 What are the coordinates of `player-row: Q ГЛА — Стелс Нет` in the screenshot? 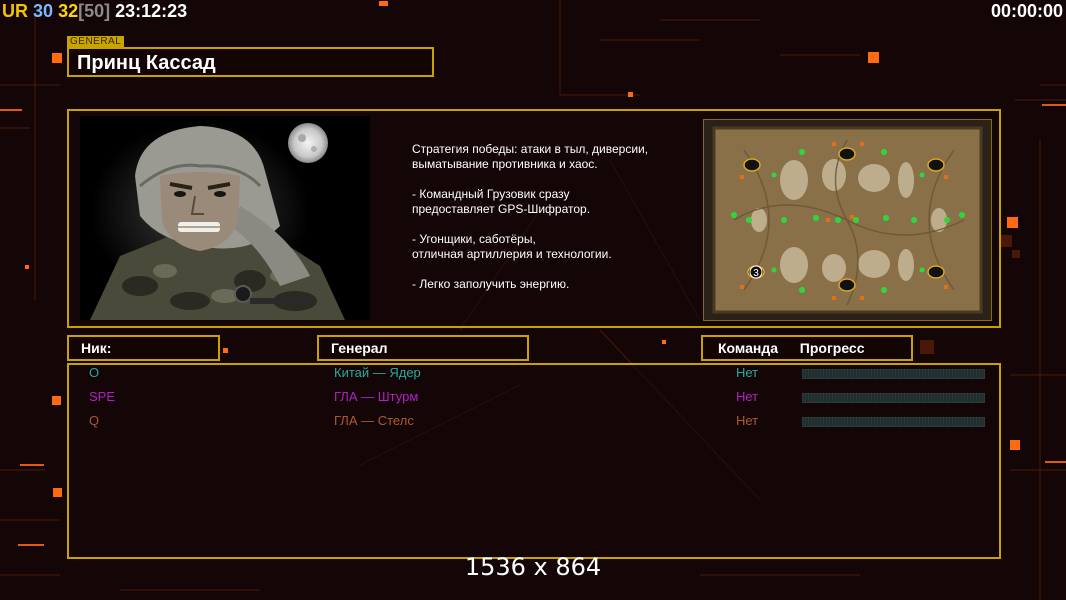 It's located at (536, 423).